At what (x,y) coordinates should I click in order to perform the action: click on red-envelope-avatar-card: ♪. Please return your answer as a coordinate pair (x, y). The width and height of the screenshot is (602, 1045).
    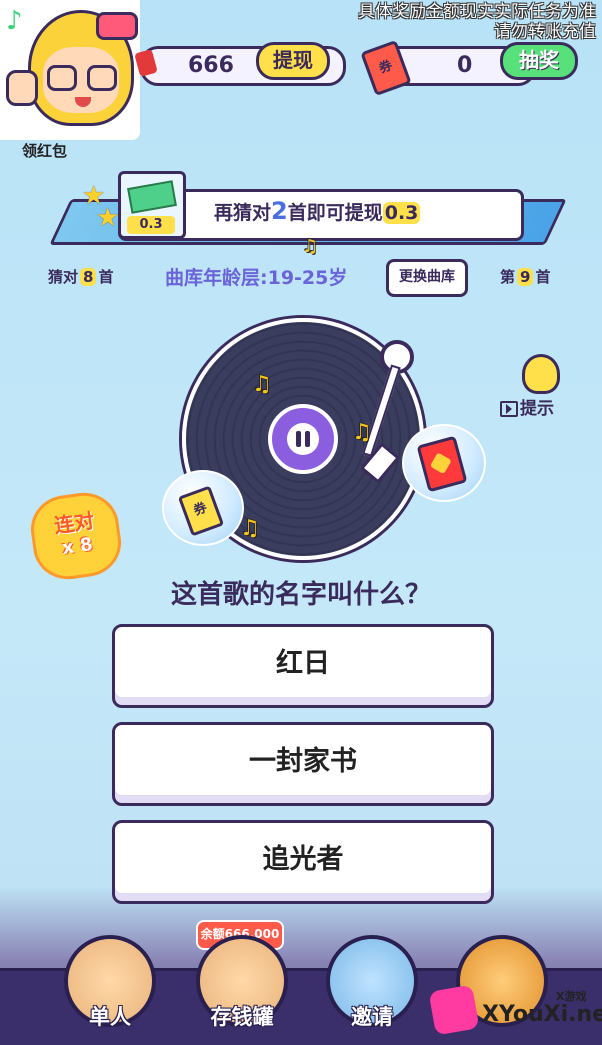
    Looking at the image, I should click on (70, 70).